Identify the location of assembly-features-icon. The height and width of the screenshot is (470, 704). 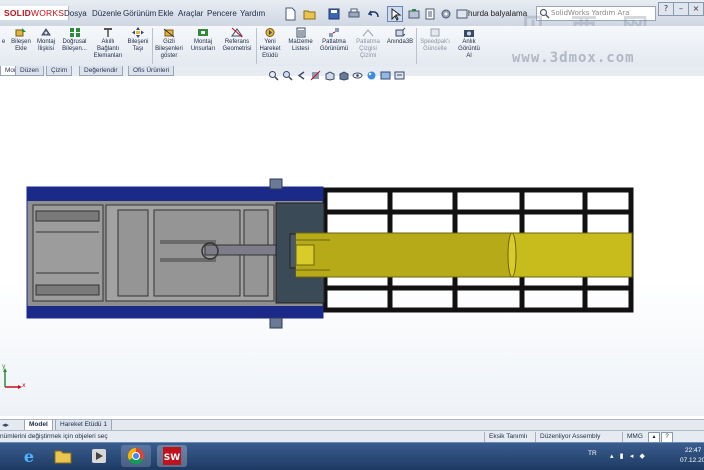
(203, 32).